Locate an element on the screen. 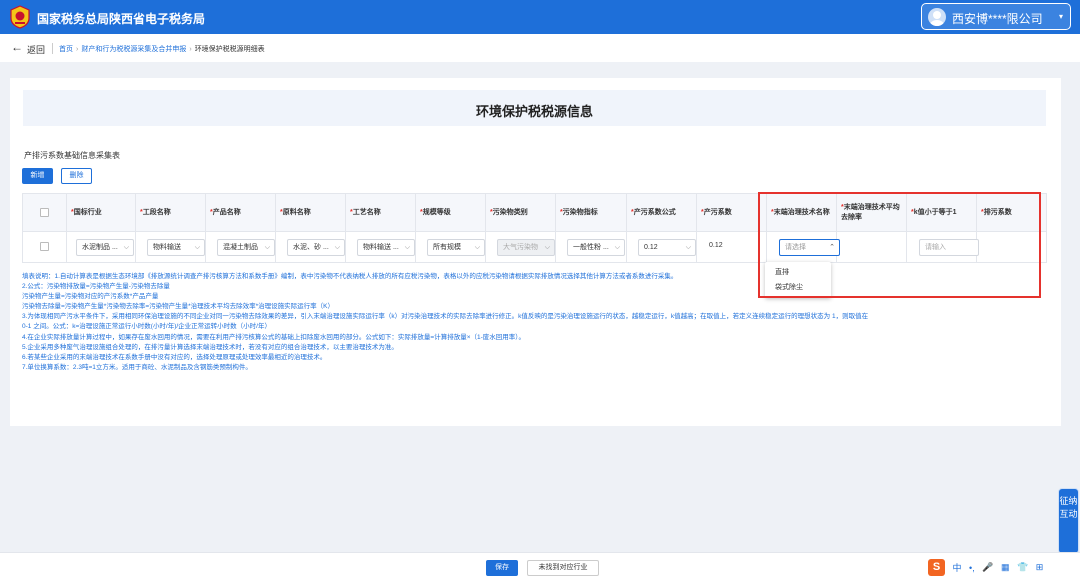 The width and height of the screenshot is (1080, 582). dropdown-option-direct-discharge: 直排 is located at coordinates (782, 272).